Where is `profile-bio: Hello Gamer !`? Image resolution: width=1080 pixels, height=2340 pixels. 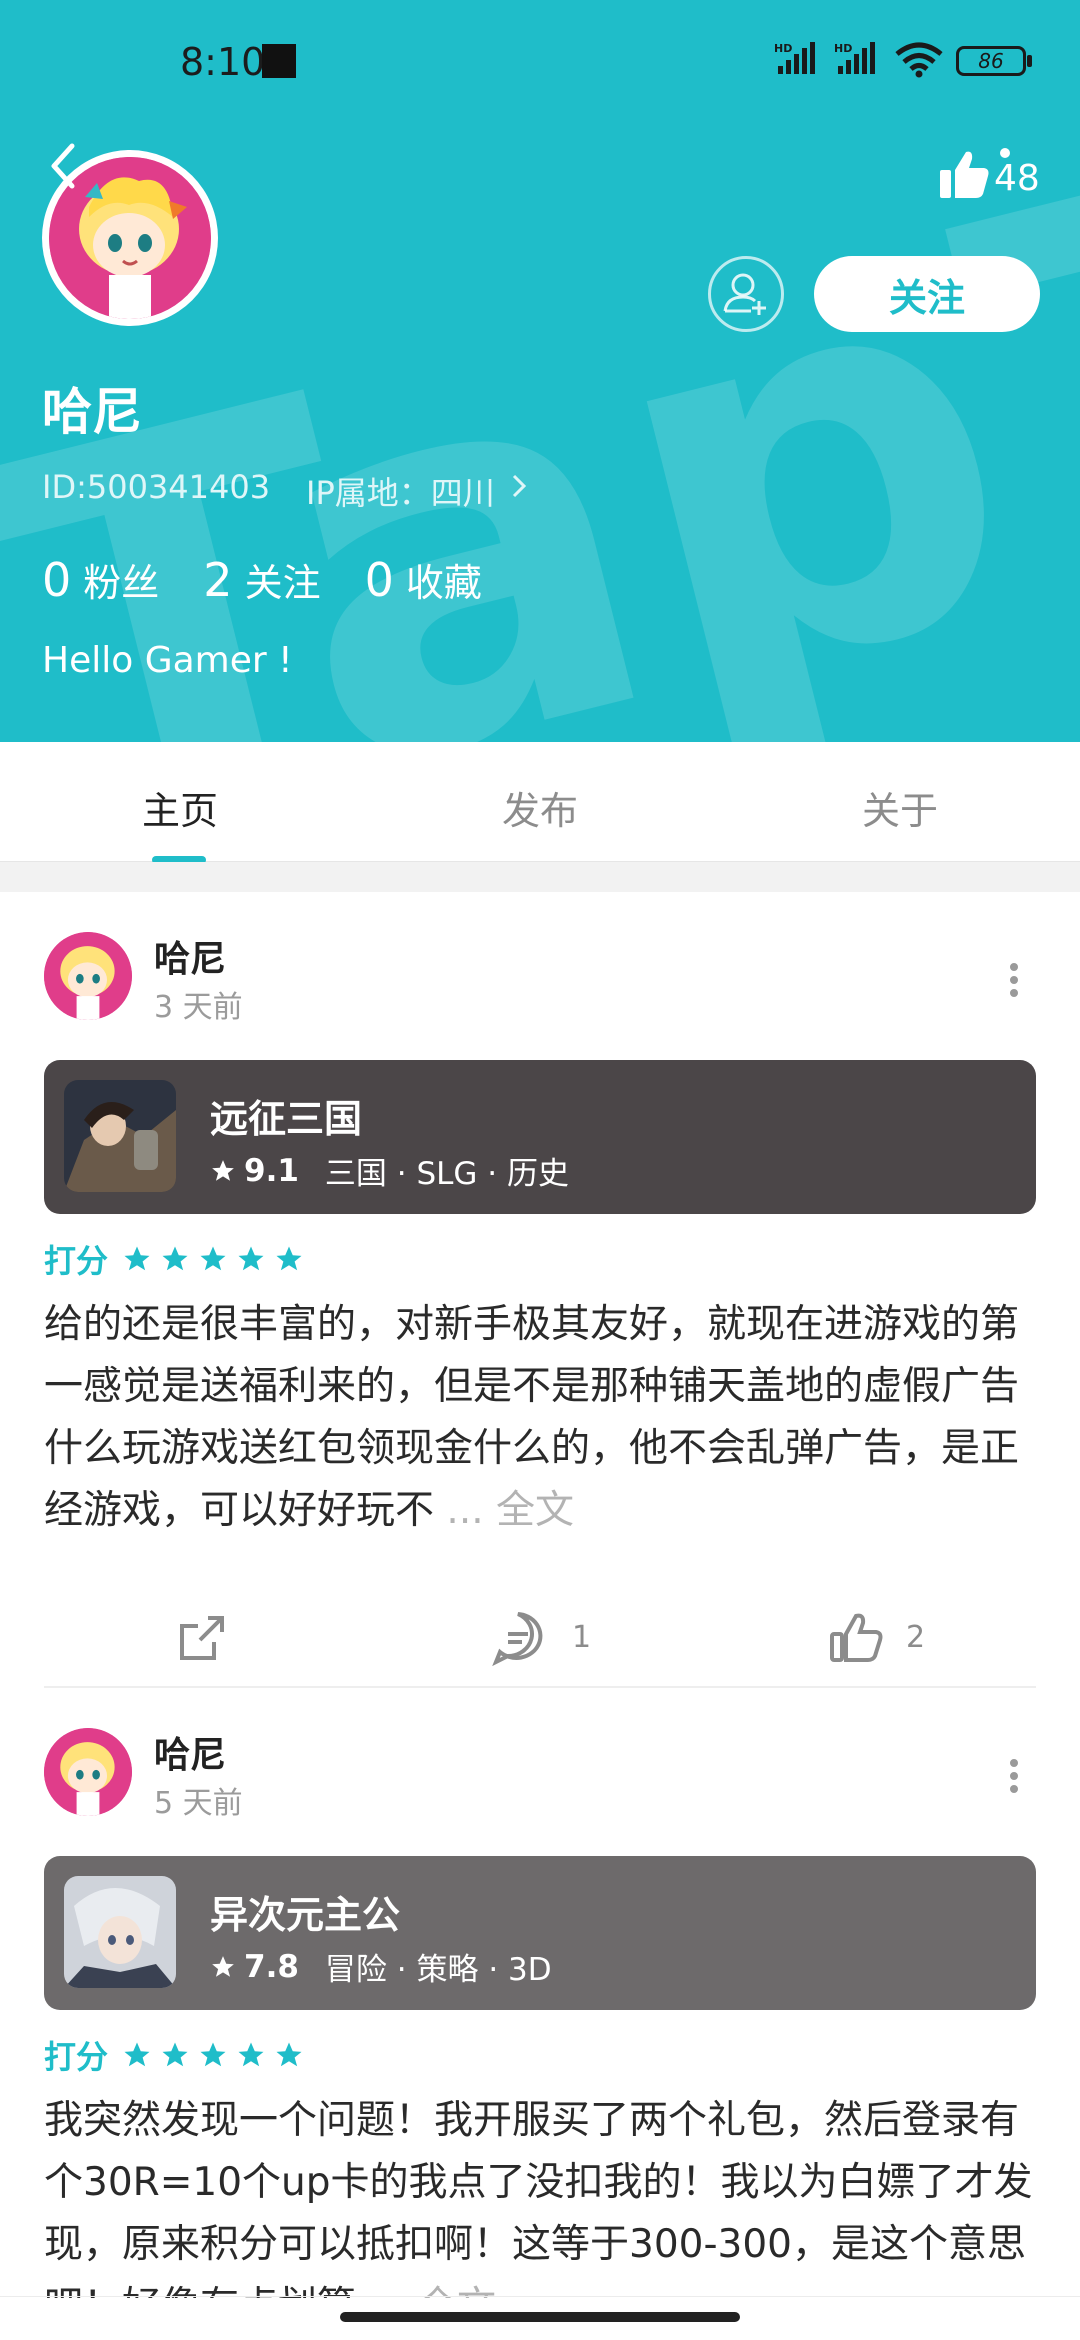 profile-bio: Hello Gamer ! is located at coordinates (167, 660).